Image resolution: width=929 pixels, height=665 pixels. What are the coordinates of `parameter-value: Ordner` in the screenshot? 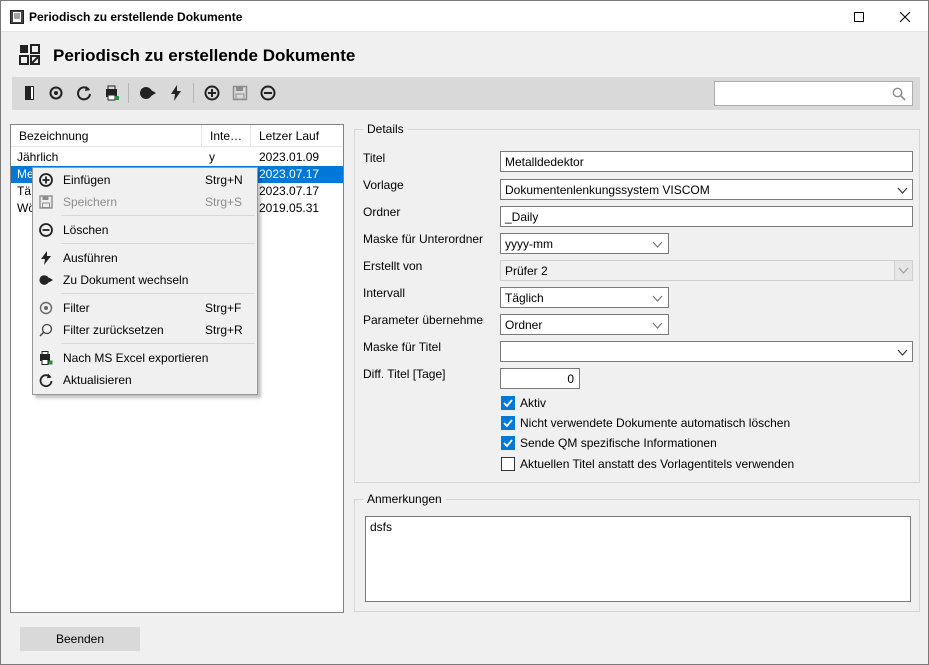 It's located at (524, 325).